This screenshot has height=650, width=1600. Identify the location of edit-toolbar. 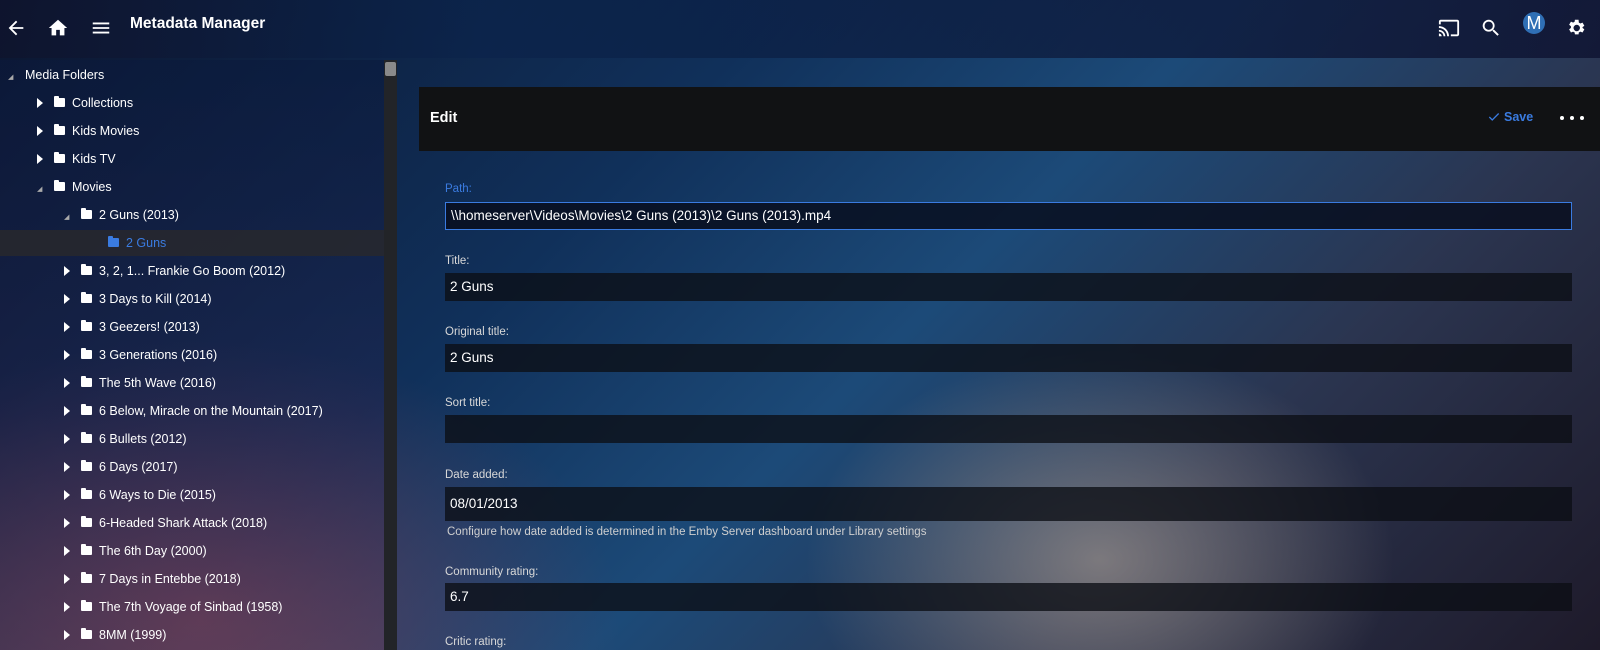
(1009, 119).